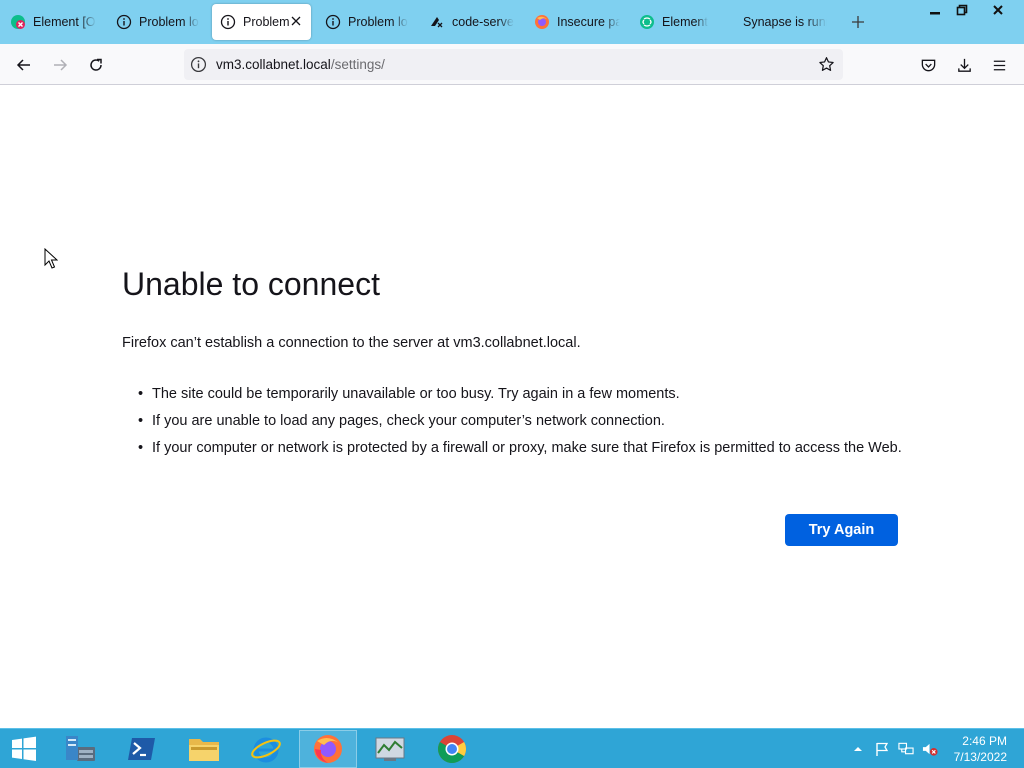 The height and width of the screenshot is (768, 1024). What do you see at coordinates (930, 749) in the screenshot?
I see `volume-muted-icon` at bounding box center [930, 749].